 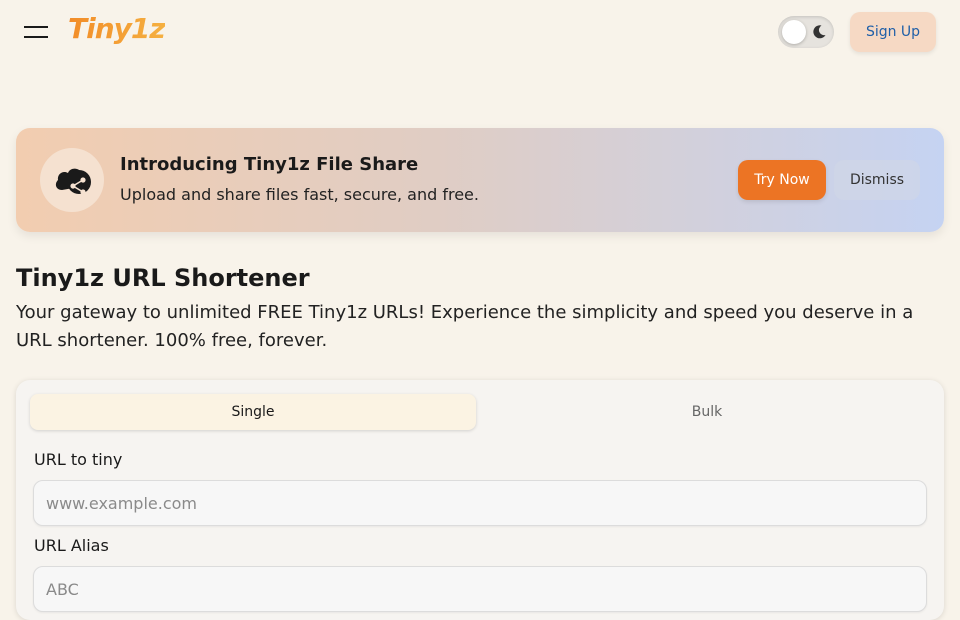 I want to click on try-now-button: Try Now, so click(x=782, y=180).